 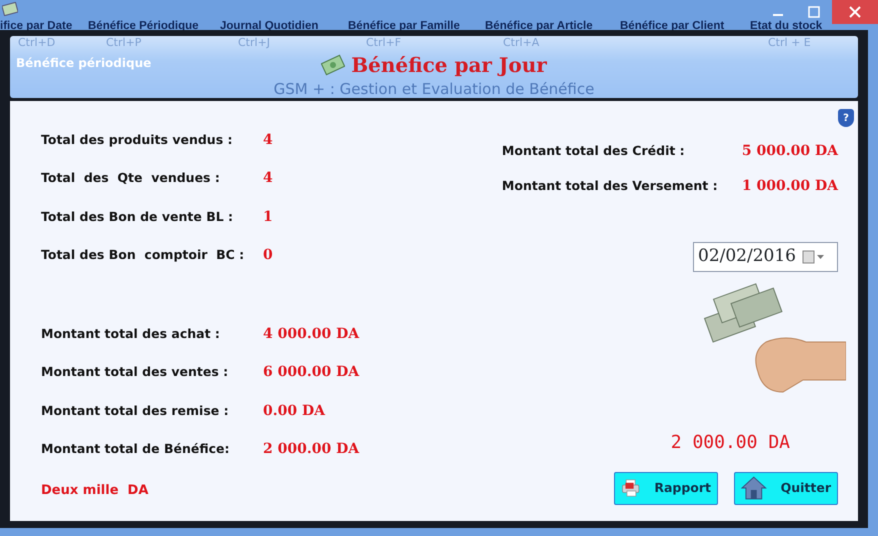 I want to click on stat-label: Total des Bon comptoir BC :, so click(x=143, y=255).